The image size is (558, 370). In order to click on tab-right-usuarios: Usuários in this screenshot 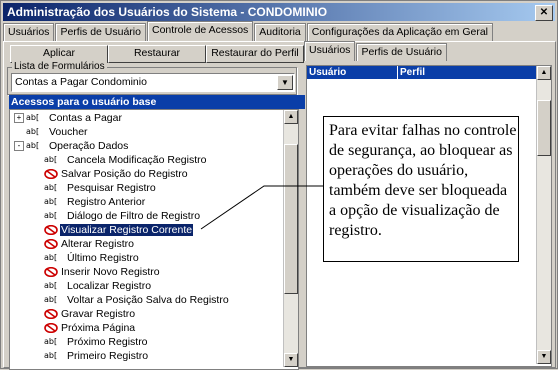, I will do `click(330, 51)`.